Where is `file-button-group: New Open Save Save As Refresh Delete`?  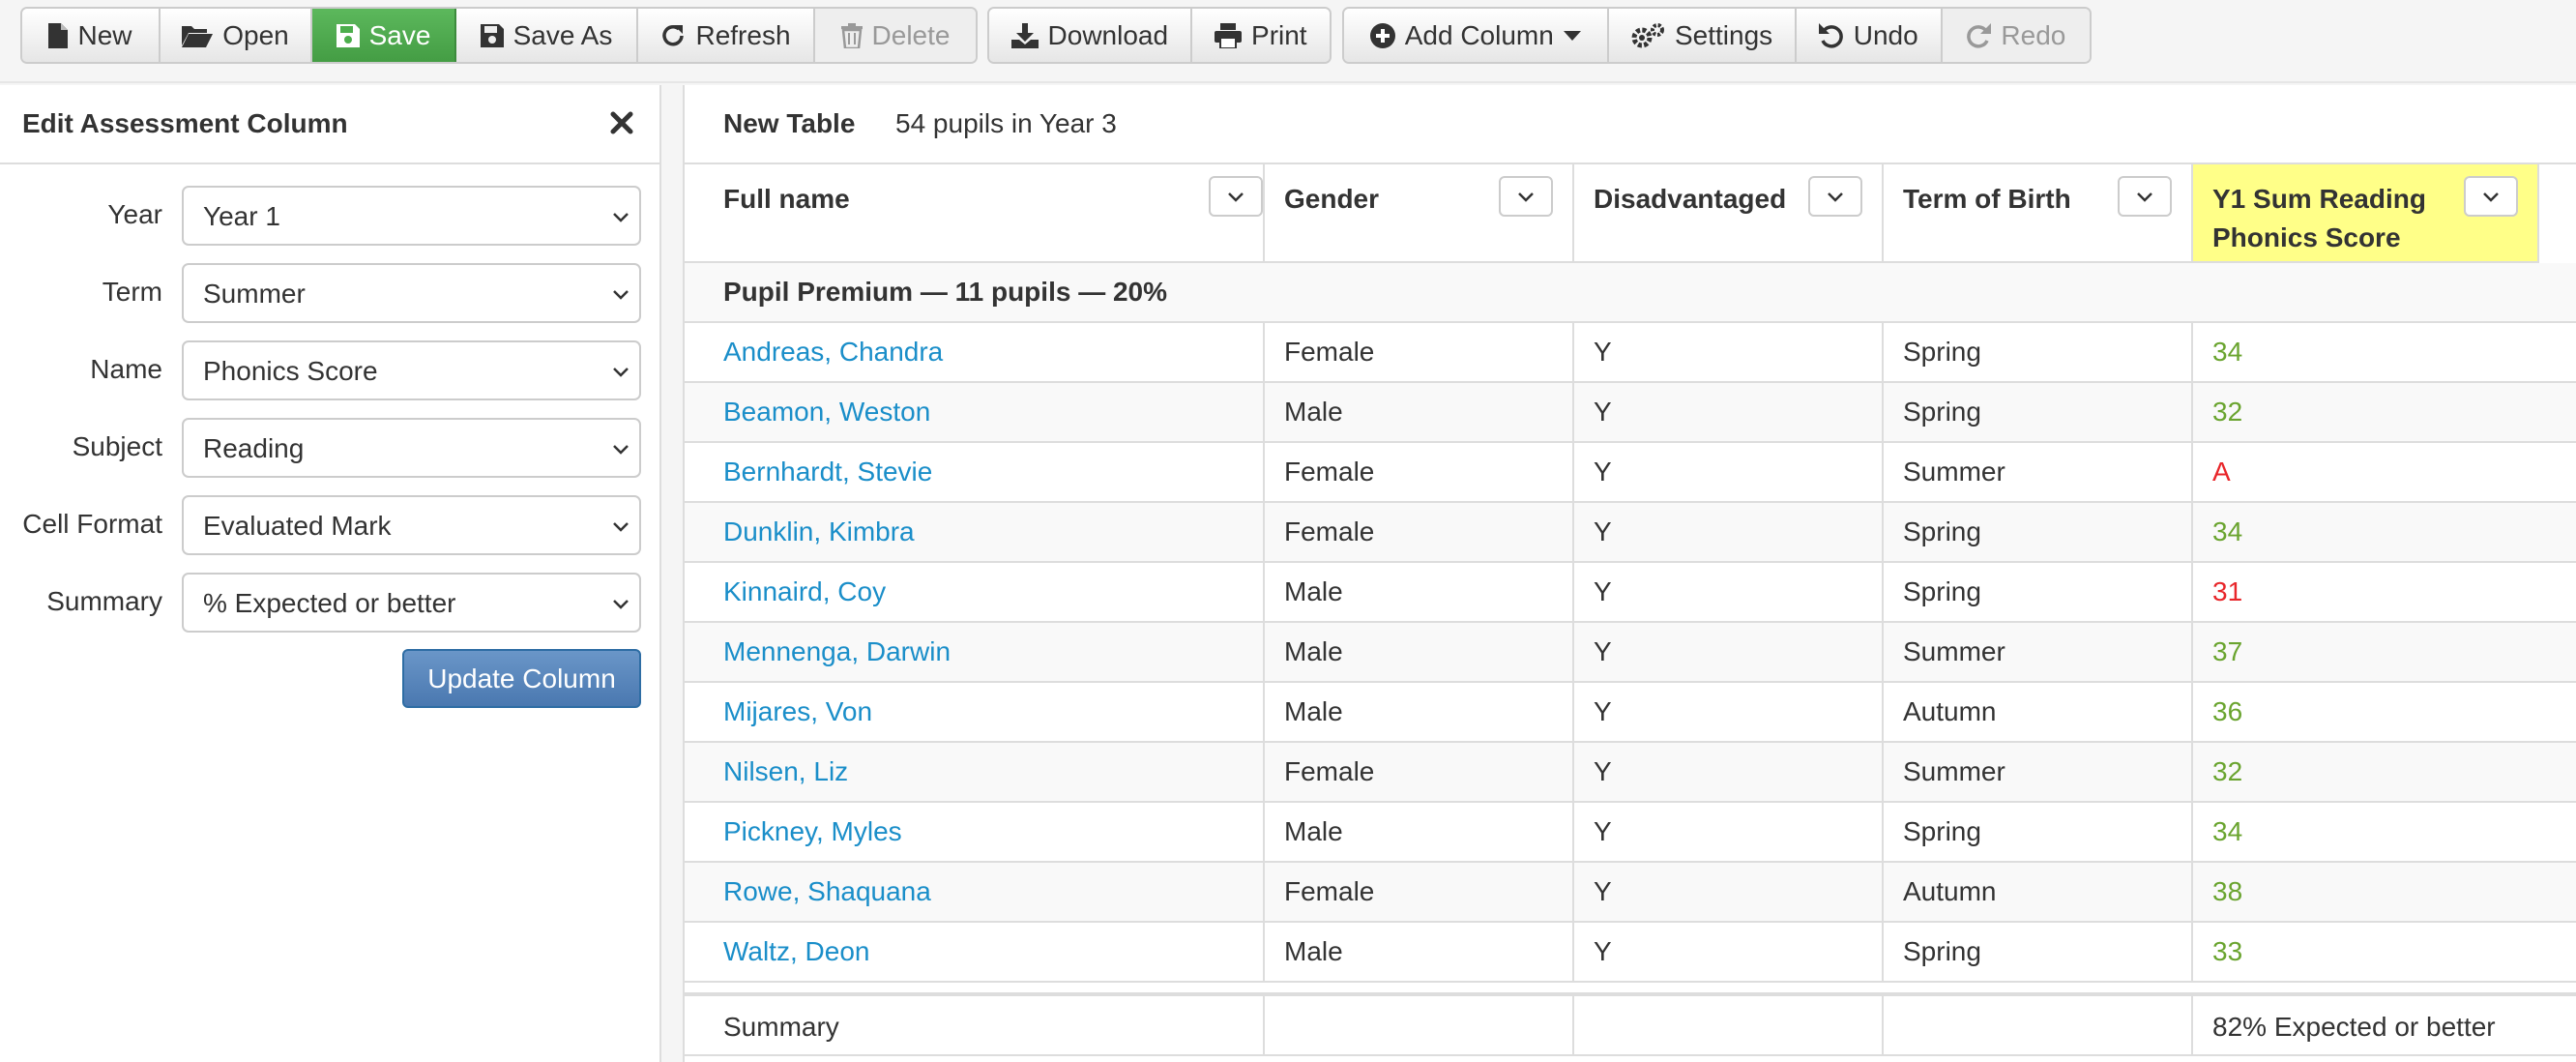 file-button-group: New Open Save Save As Refresh Delete is located at coordinates (499, 35).